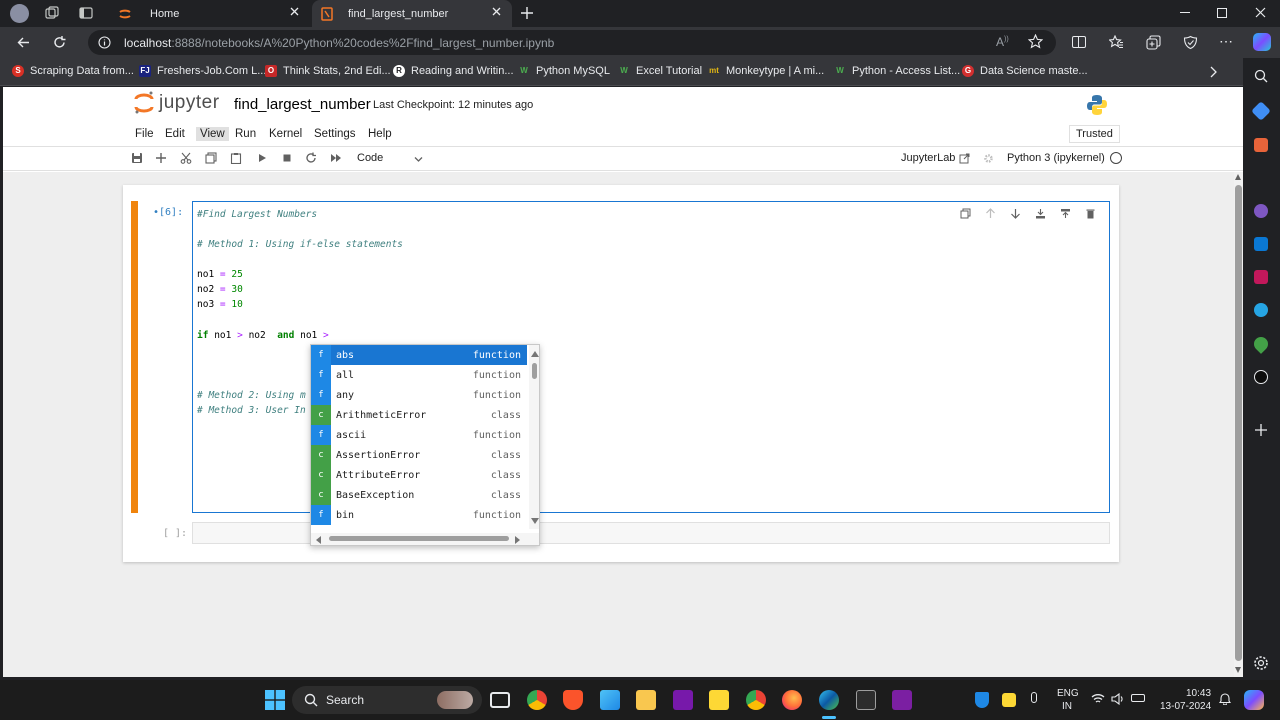 The width and height of the screenshot is (1280, 720). Describe the element at coordinates (902, 700) in the screenshot. I see `snipping-tool-icon` at that location.